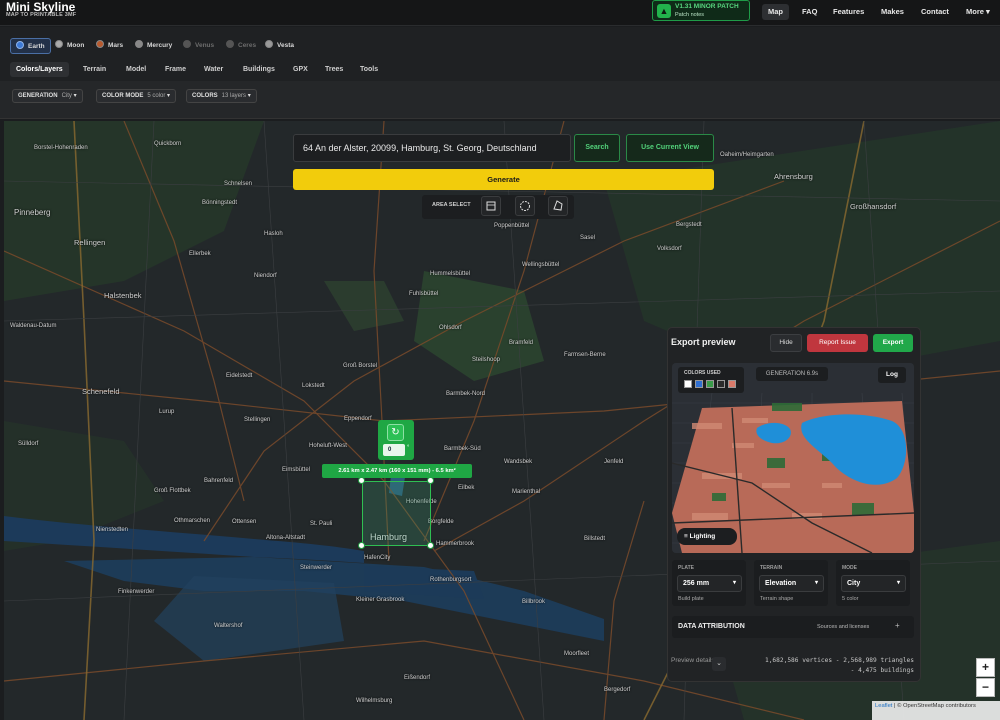  I want to click on map-label: Kleiner Grasbrook, so click(380, 600).